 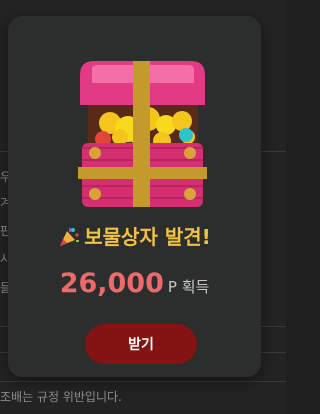 I want to click on dialog-title: 보물상자 발견!, so click(x=134, y=235).